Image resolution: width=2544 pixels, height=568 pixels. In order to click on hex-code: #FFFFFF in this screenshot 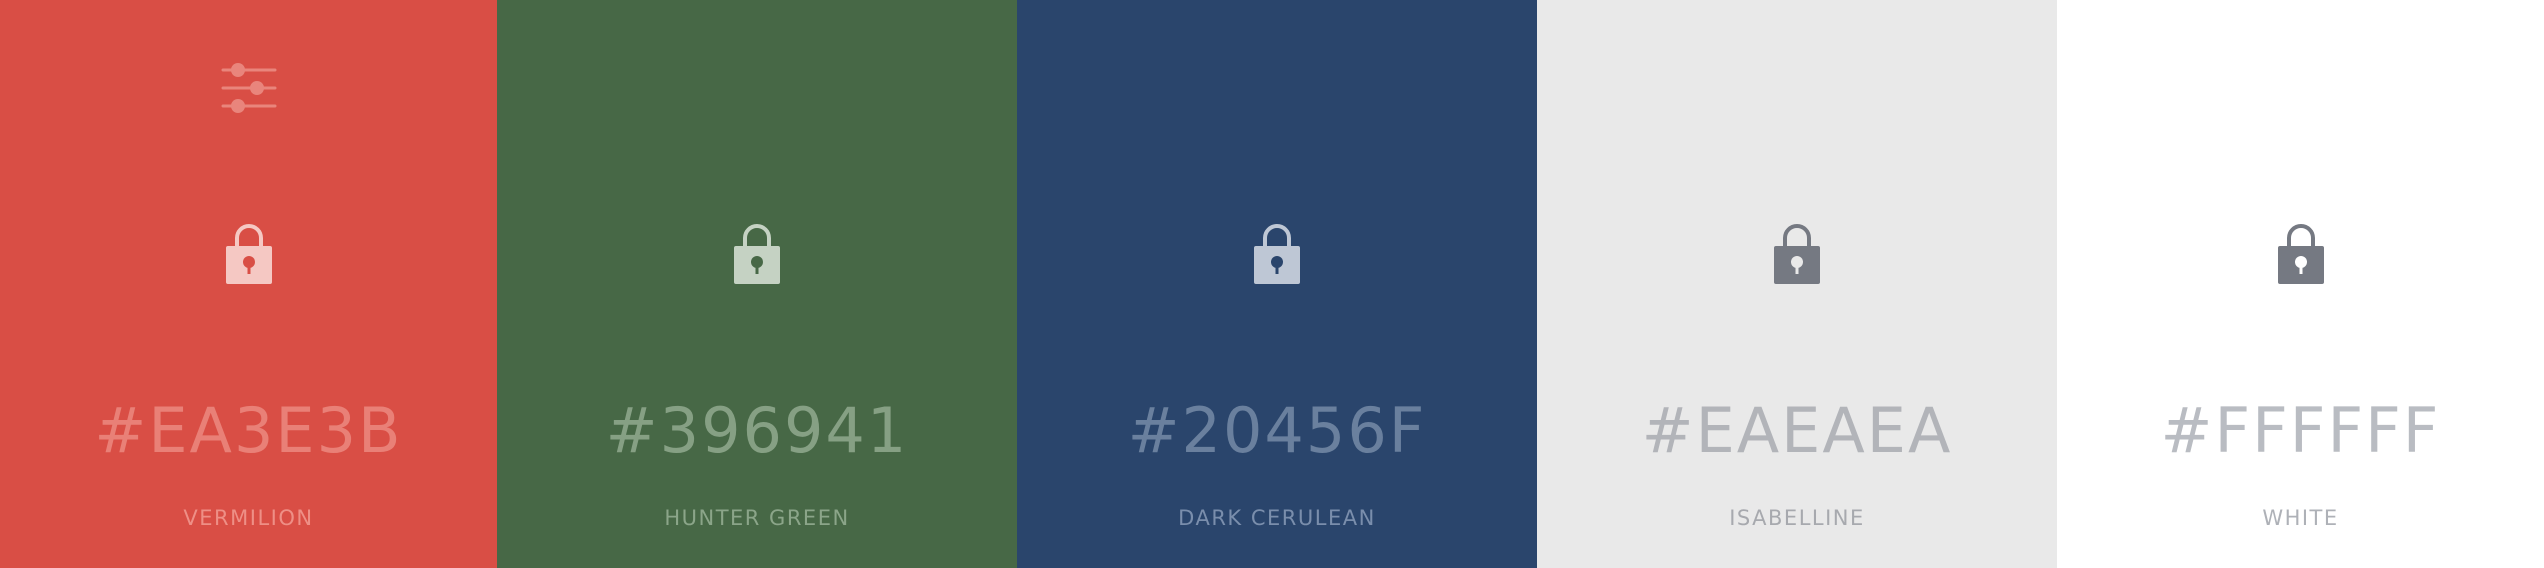, I will do `click(2300, 431)`.